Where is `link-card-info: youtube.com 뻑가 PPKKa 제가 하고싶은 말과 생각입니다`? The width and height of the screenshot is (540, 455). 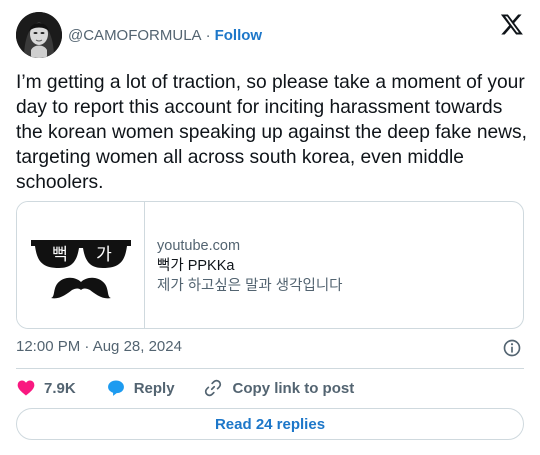
link-card-info: youtube.com 뻑가 PPKKa 제가 하고싶은 말과 생각입니다 is located at coordinates (244, 265).